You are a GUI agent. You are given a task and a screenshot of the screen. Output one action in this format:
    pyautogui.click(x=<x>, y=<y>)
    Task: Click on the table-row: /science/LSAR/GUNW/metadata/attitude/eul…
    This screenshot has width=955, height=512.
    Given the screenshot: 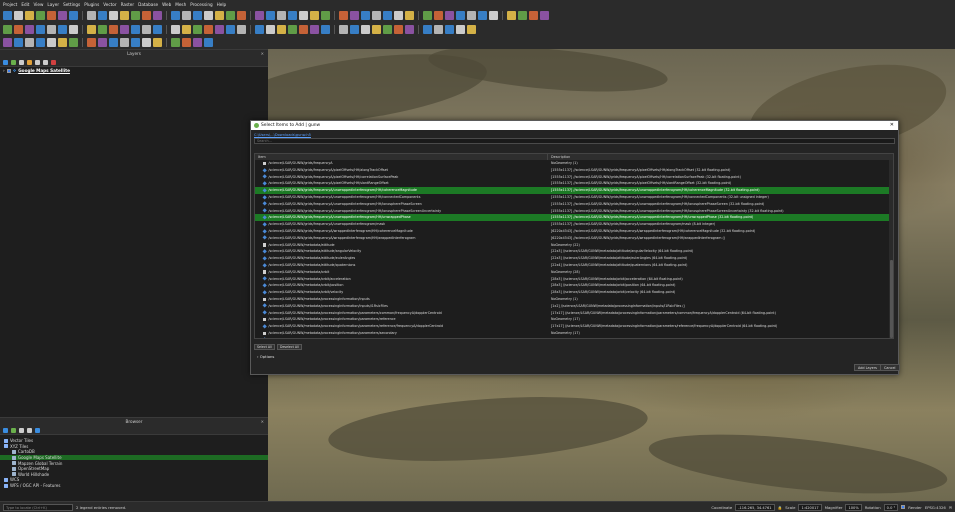 What is the action you would take?
    pyautogui.click(x=574, y=258)
    